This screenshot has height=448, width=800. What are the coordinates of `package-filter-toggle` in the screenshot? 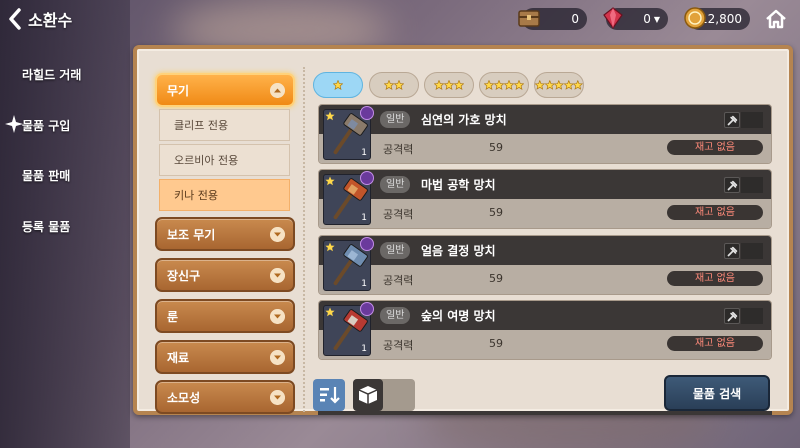 It's located at (384, 395).